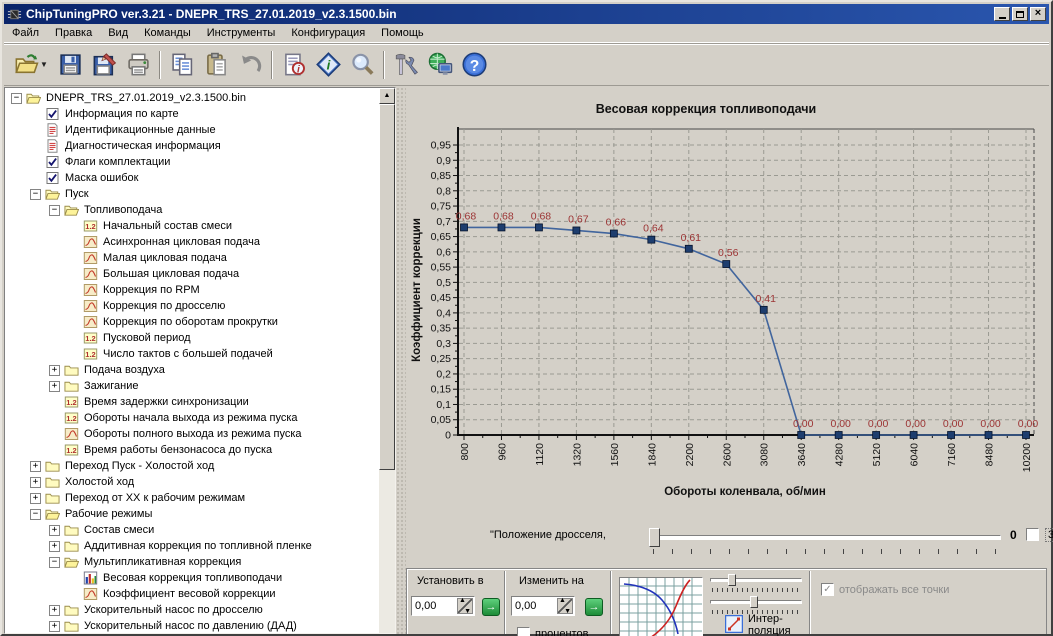  I want to click on scroll-up-button: ▲, so click(387, 96).